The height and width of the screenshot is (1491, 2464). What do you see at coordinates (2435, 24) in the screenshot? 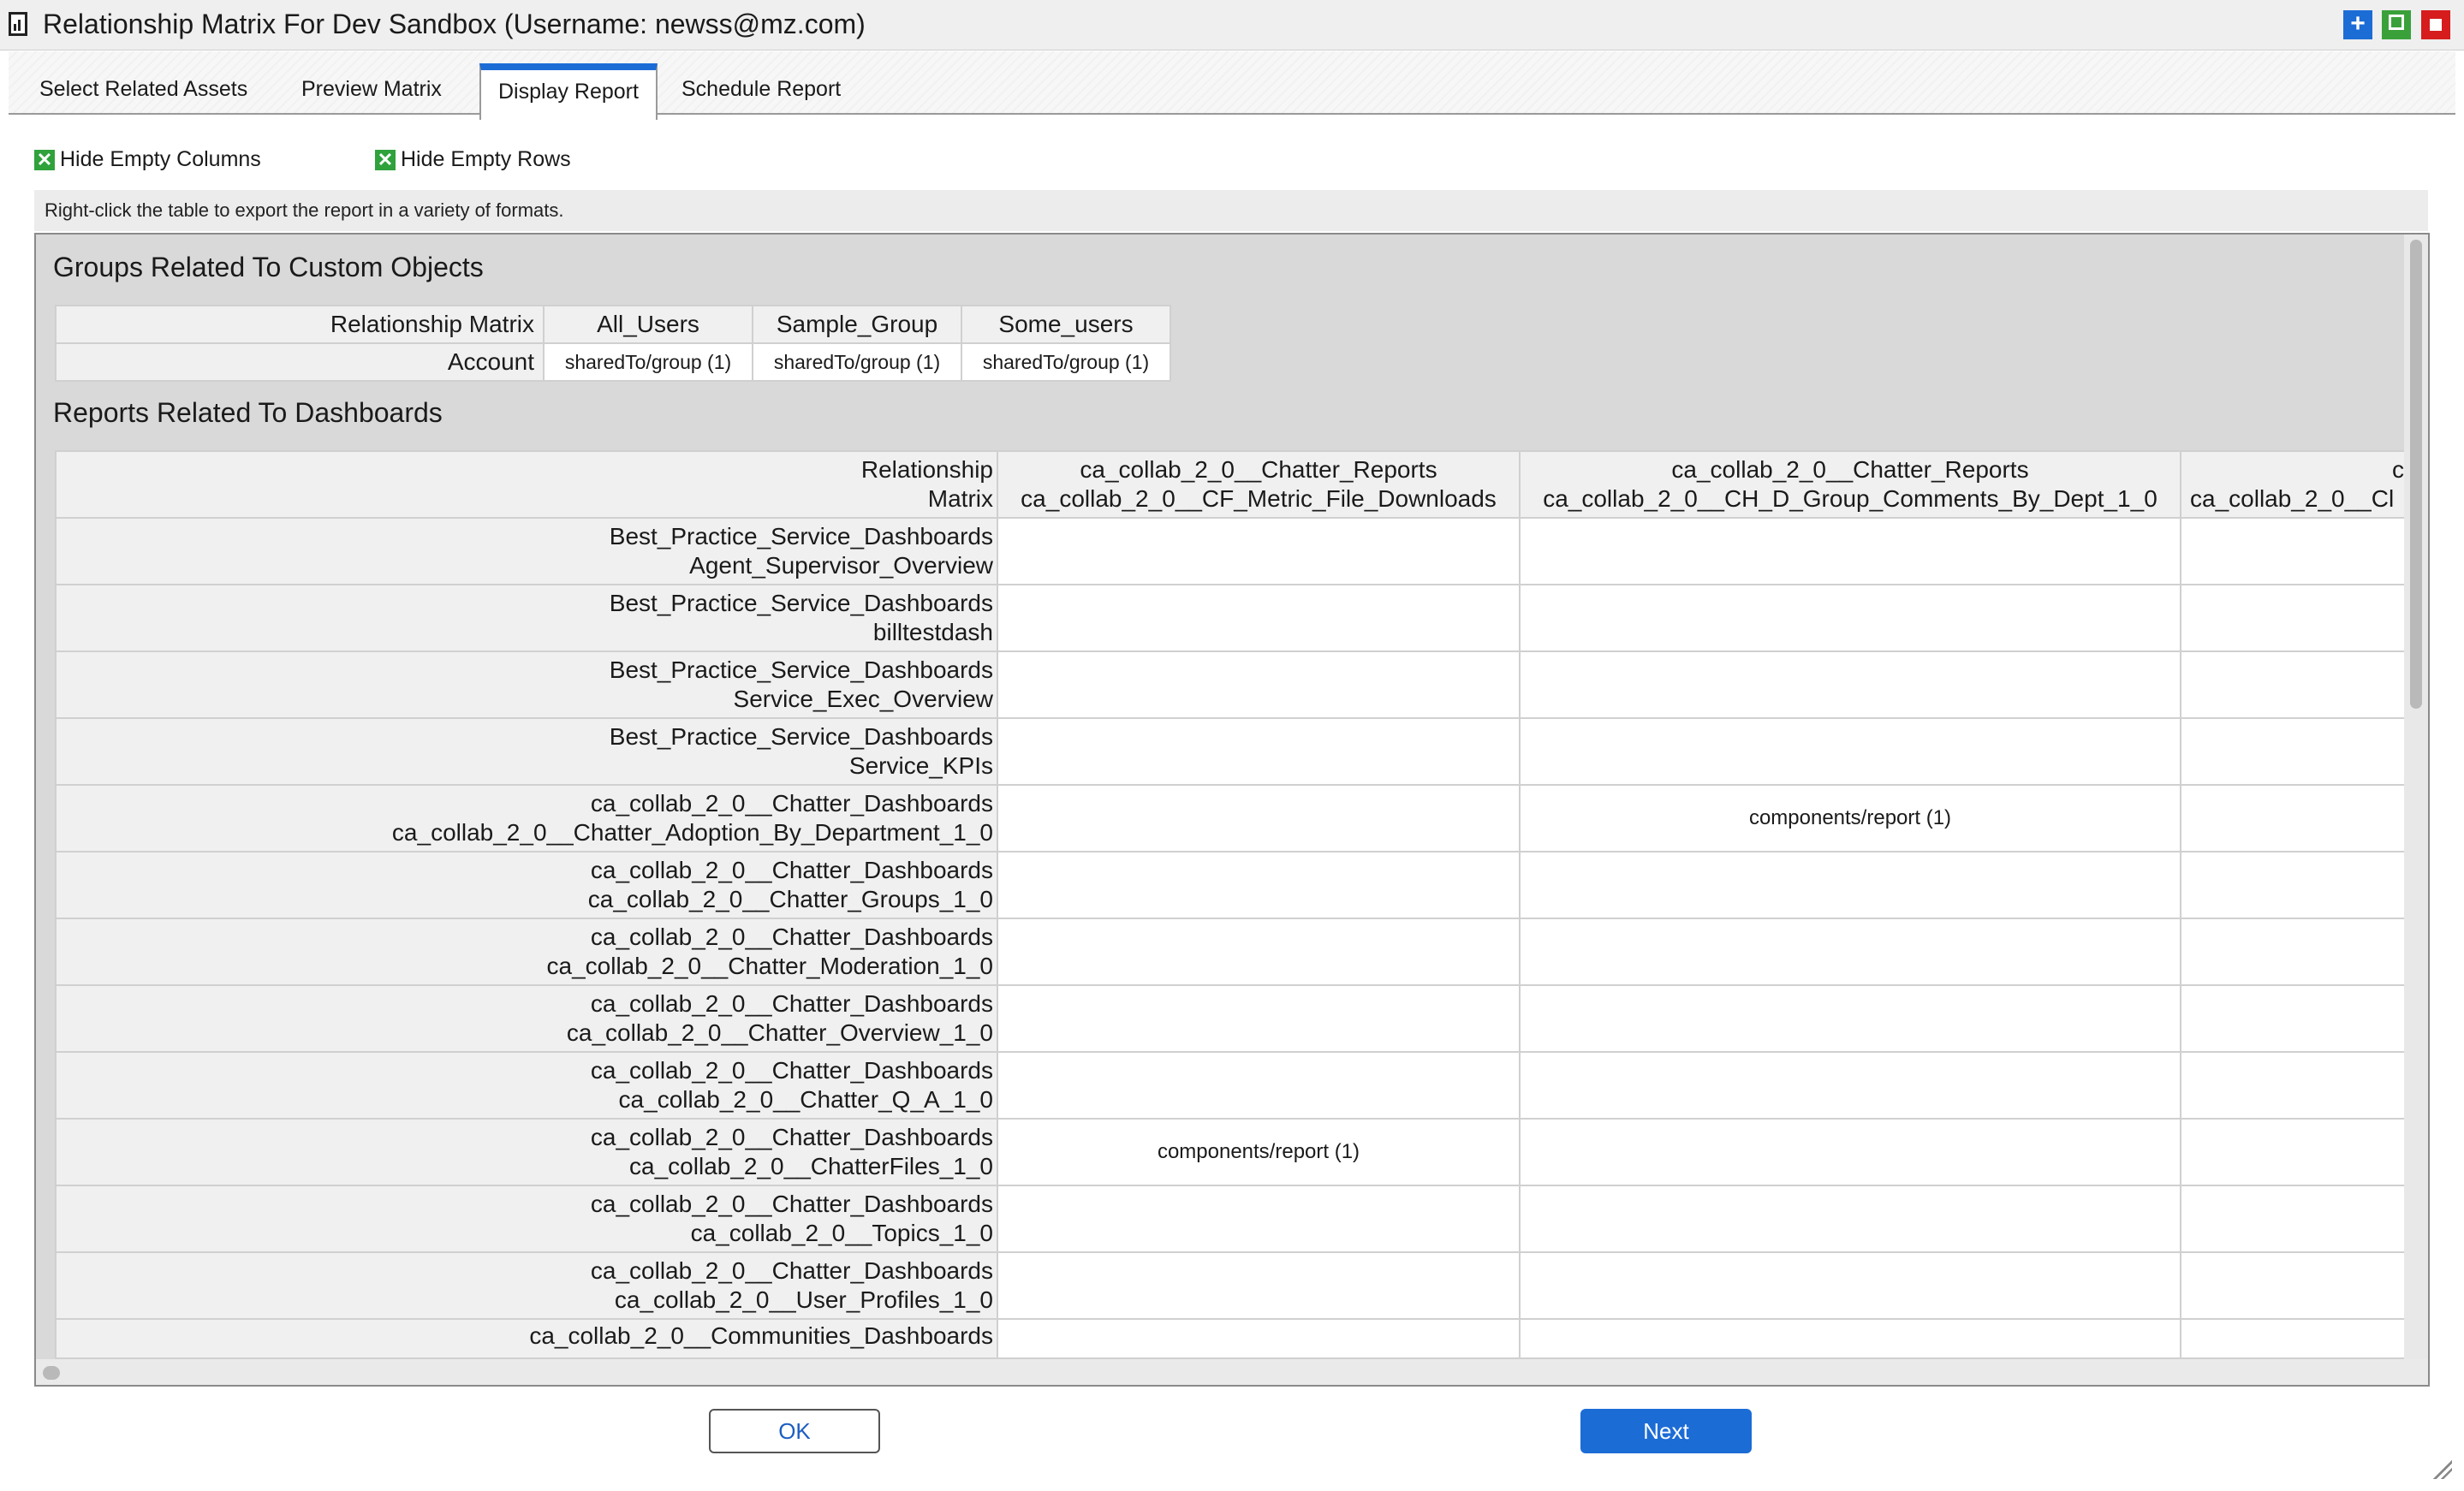
I see `close-icon` at bounding box center [2435, 24].